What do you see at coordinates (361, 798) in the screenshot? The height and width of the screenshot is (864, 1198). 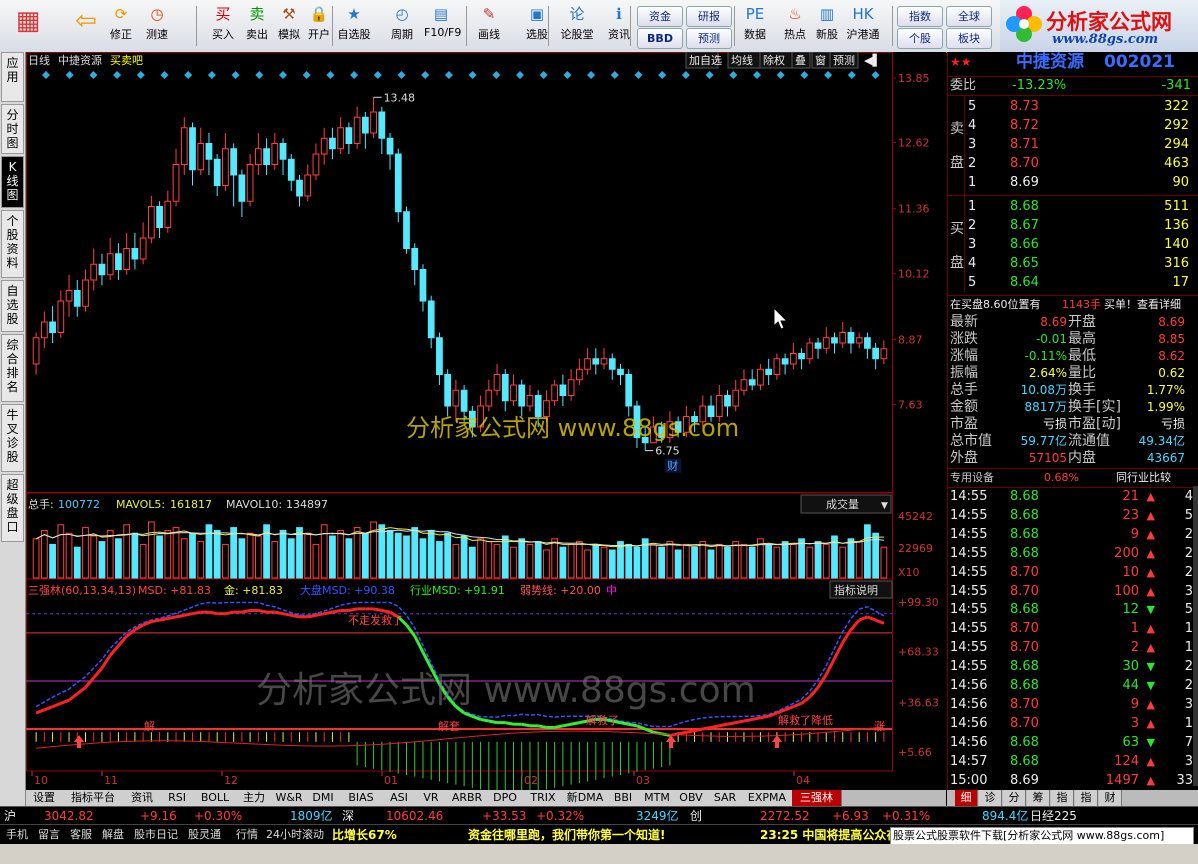 I see `indicator-tab-8: BIAS` at bounding box center [361, 798].